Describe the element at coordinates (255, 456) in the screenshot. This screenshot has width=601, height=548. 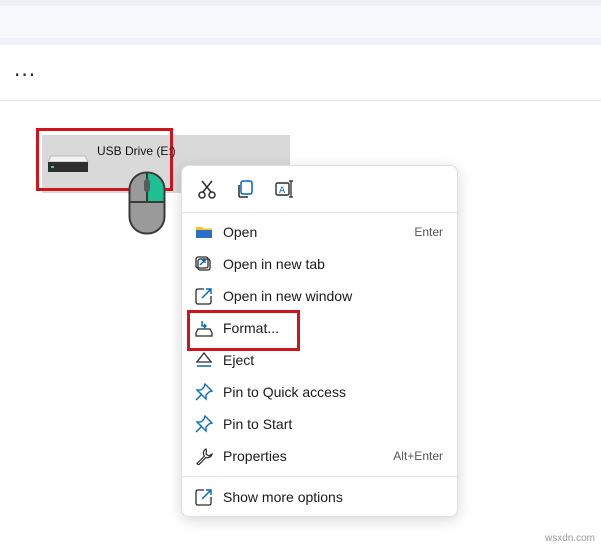
I see `menu-item-label: Properties` at that location.